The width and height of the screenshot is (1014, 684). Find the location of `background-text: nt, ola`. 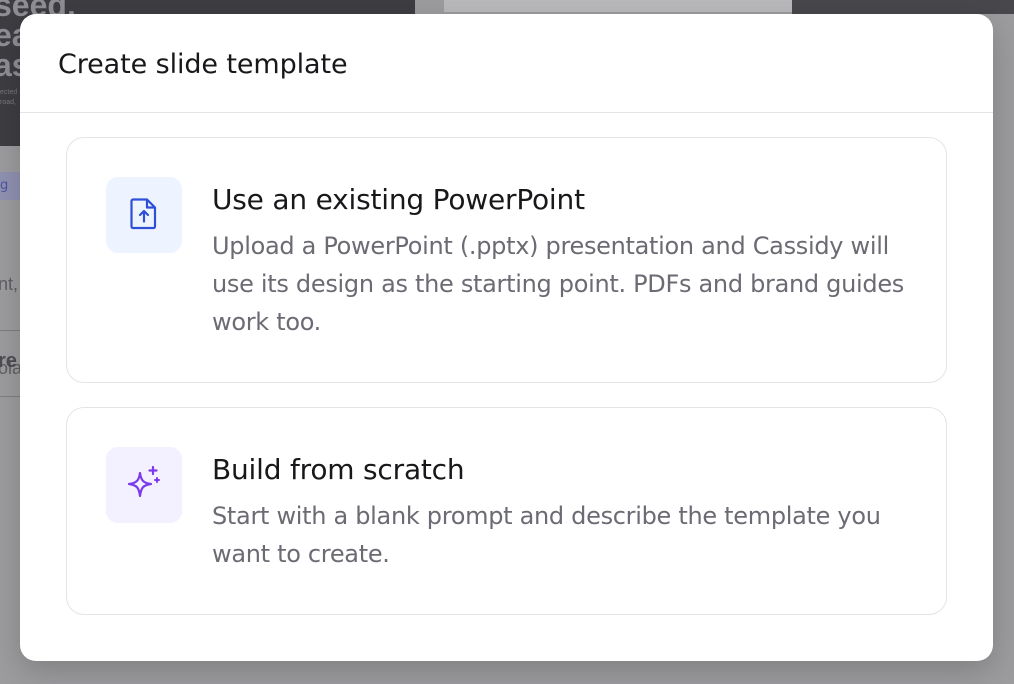

background-text: nt, ola is located at coordinates (10, 326).